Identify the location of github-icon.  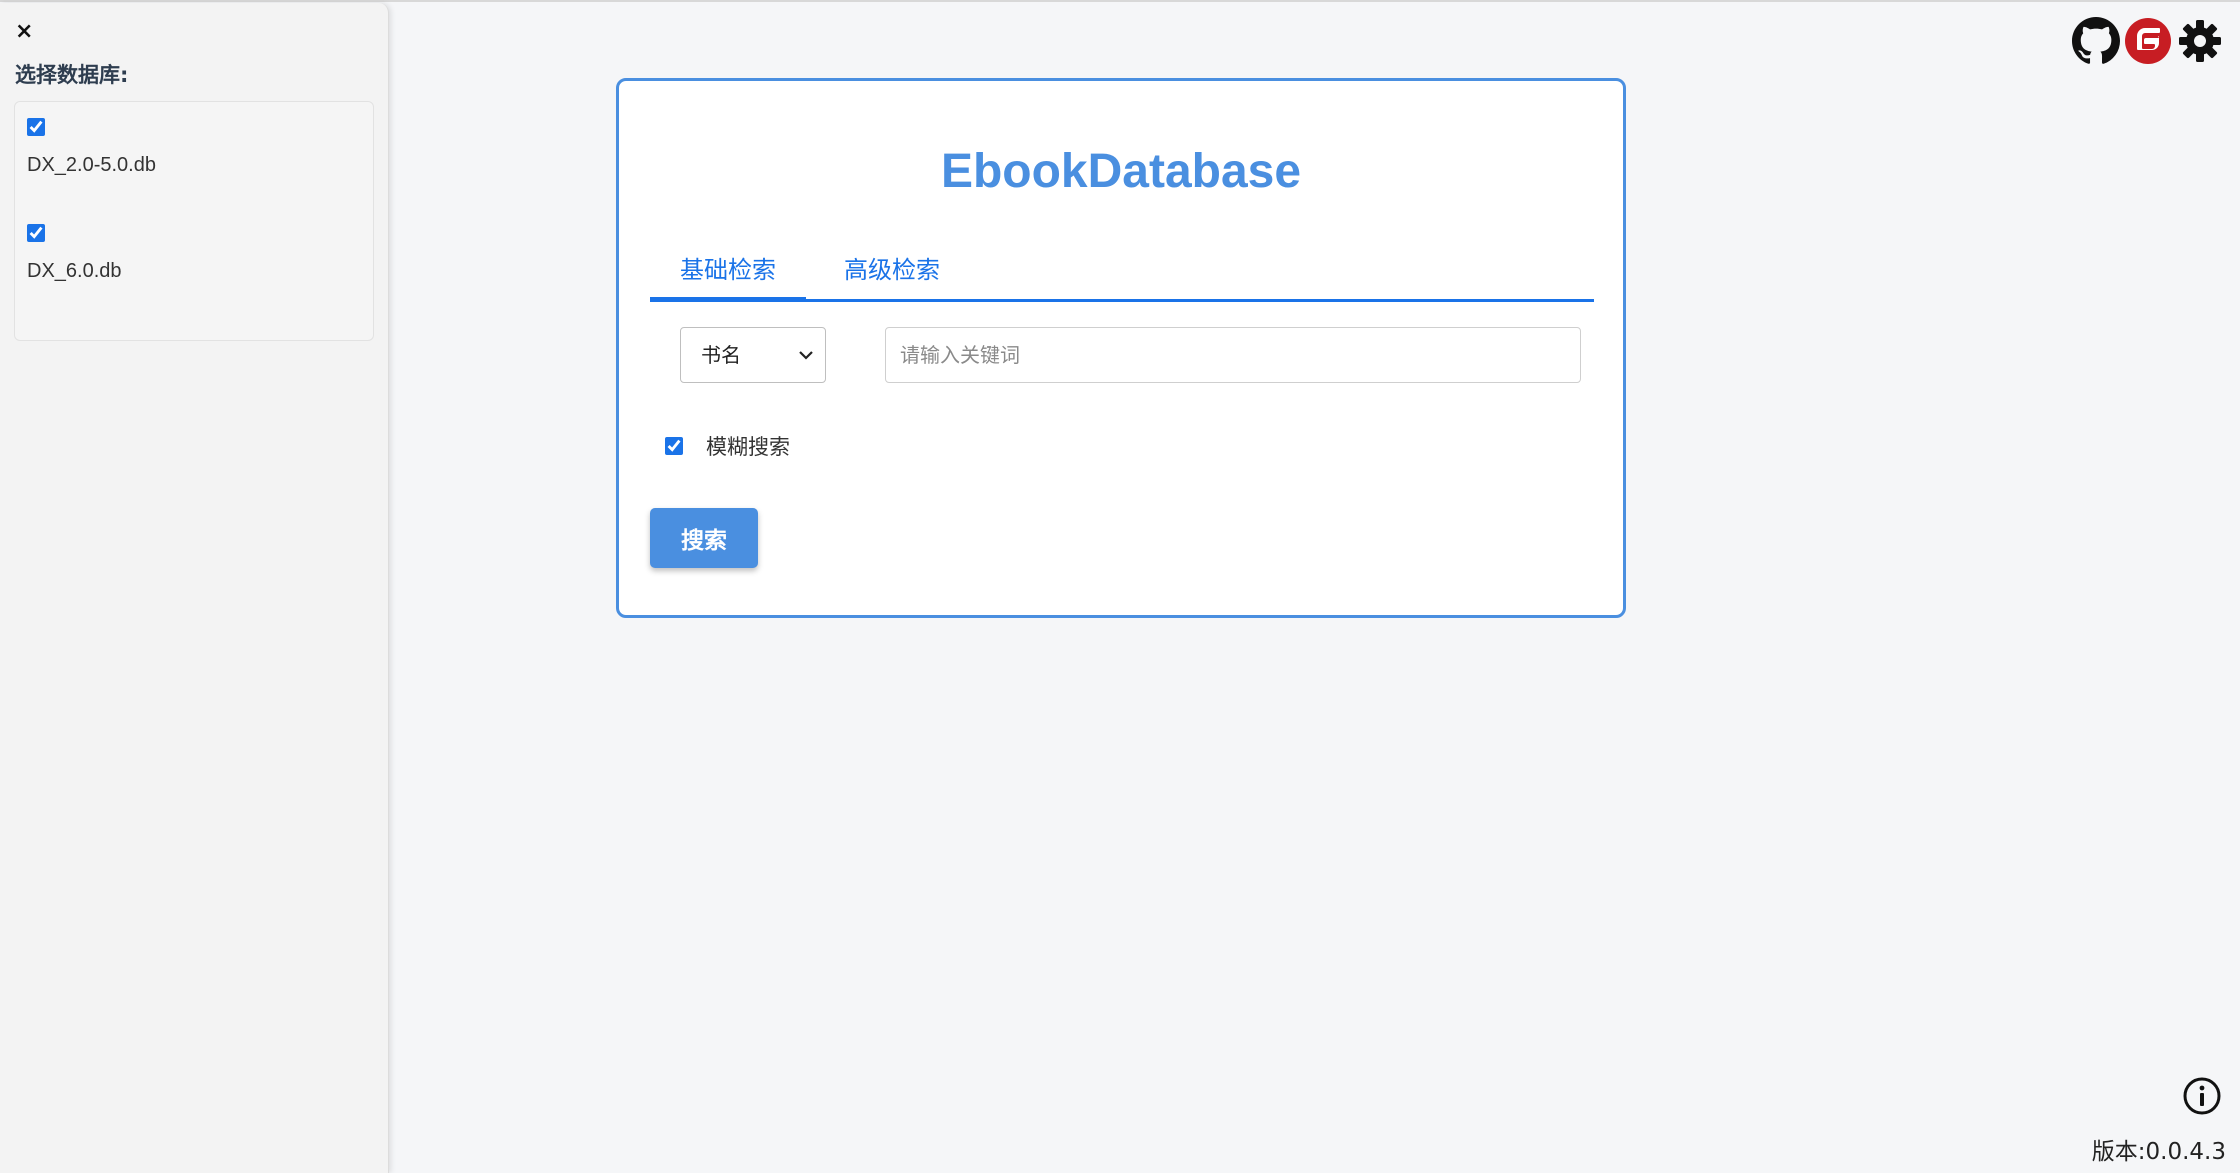
(2096, 41).